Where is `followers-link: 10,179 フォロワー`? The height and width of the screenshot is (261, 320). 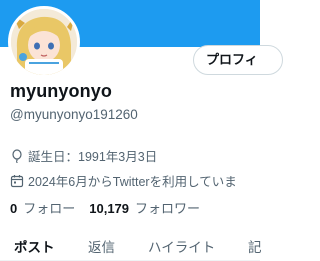
followers-link: 10,179 フォロワー is located at coordinates (144, 207).